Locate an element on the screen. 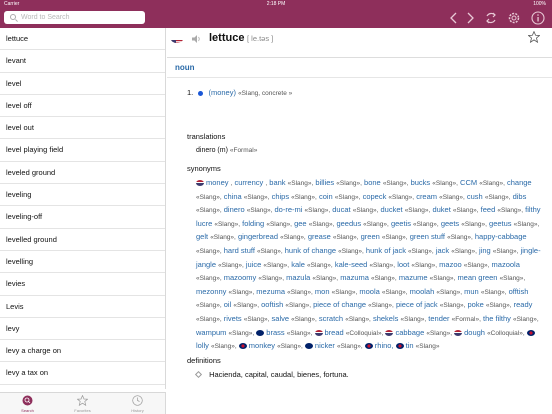 The height and width of the screenshot is (414, 552). list-item: Levis is located at coordinates (82, 307).